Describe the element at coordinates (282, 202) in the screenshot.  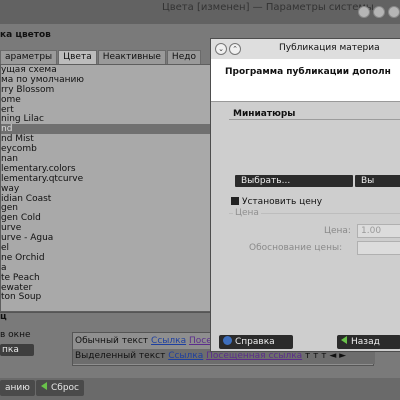
I see `set-price-label: Установить цену` at that location.